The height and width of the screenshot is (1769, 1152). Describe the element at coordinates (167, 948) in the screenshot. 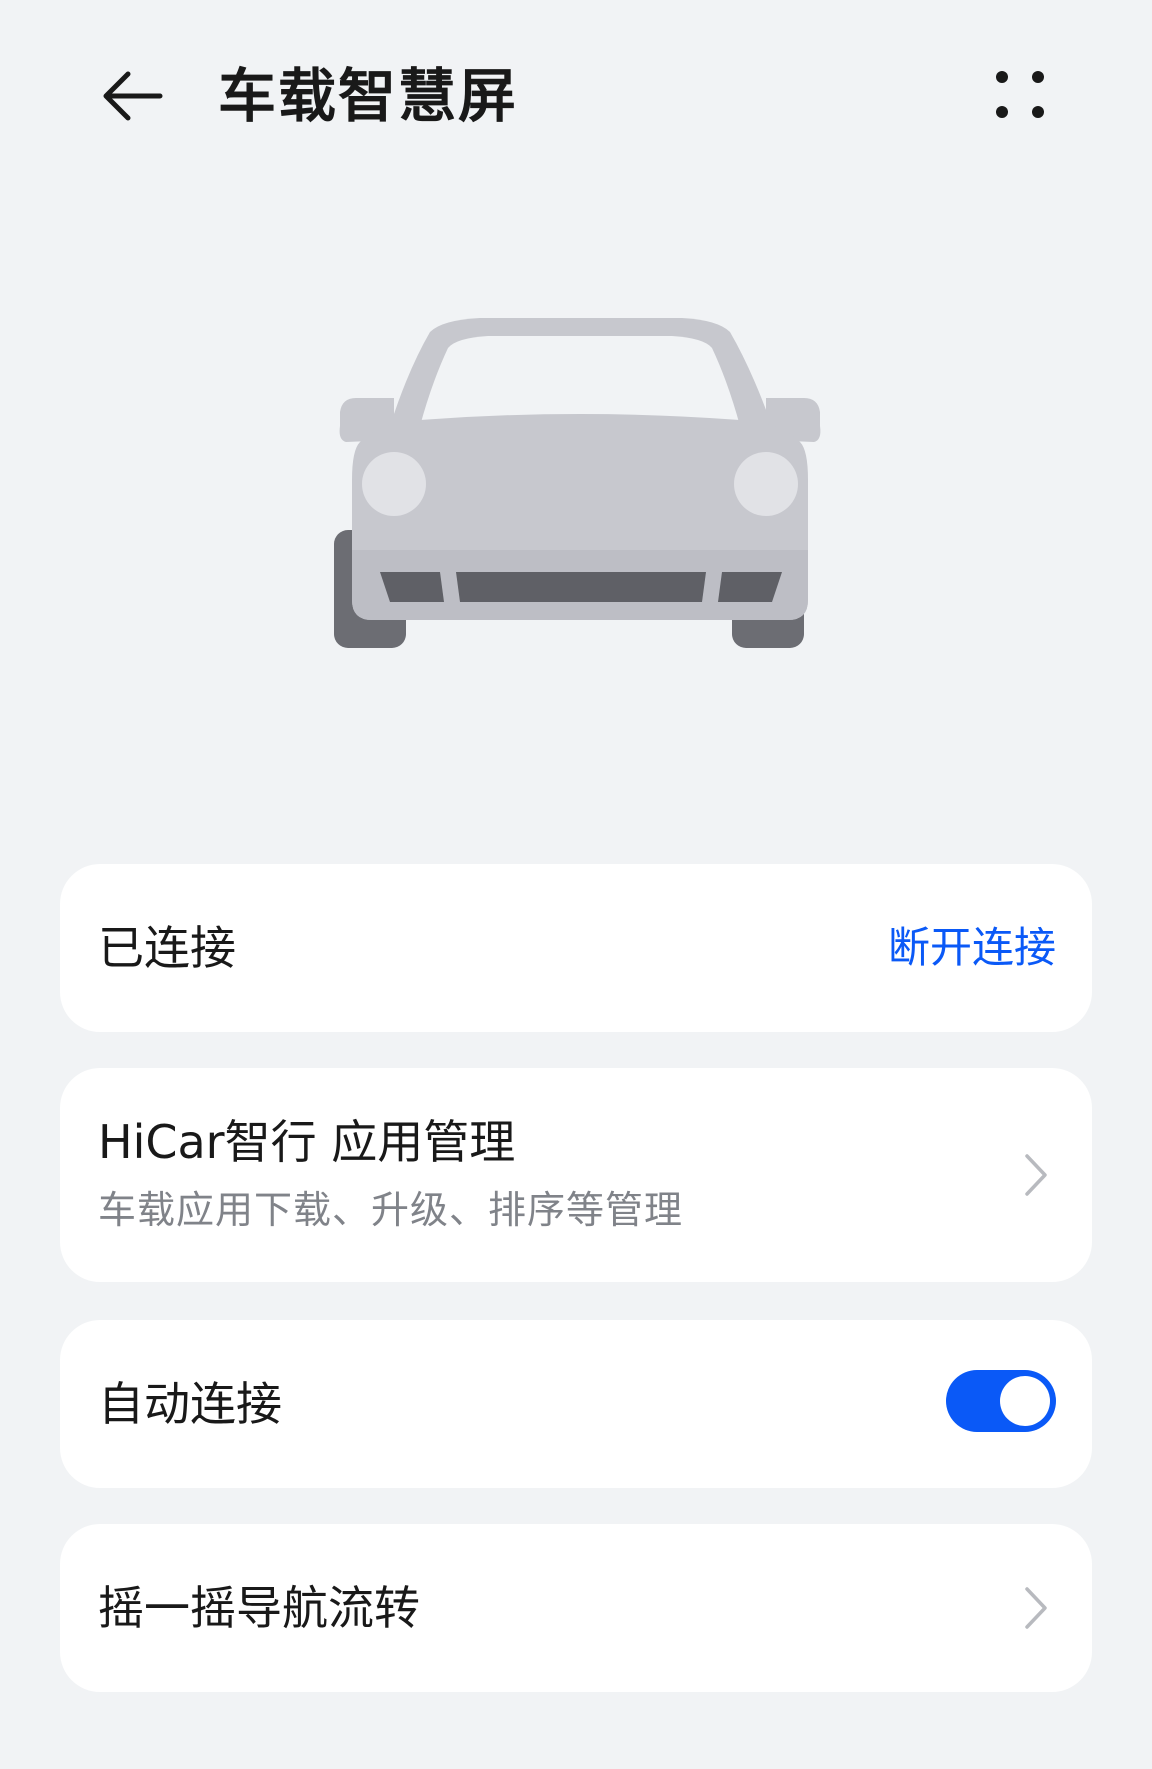

I see `connection-status-label: 已连接` at that location.